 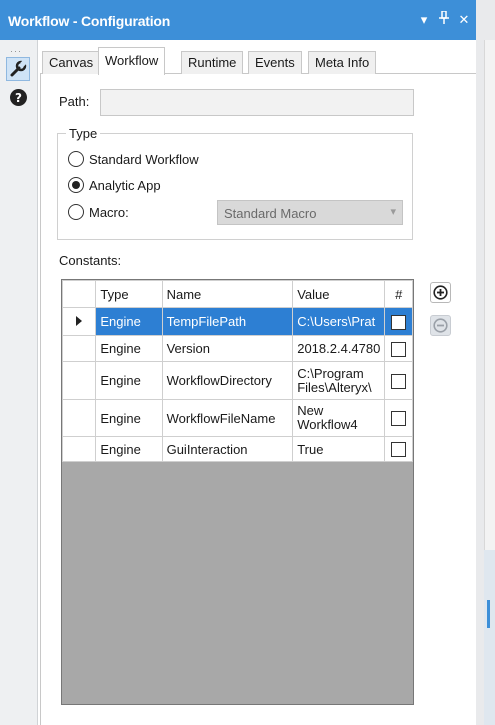 I want to click on table-row: Engine GuiInteraction True, so click(x=237, y=449).